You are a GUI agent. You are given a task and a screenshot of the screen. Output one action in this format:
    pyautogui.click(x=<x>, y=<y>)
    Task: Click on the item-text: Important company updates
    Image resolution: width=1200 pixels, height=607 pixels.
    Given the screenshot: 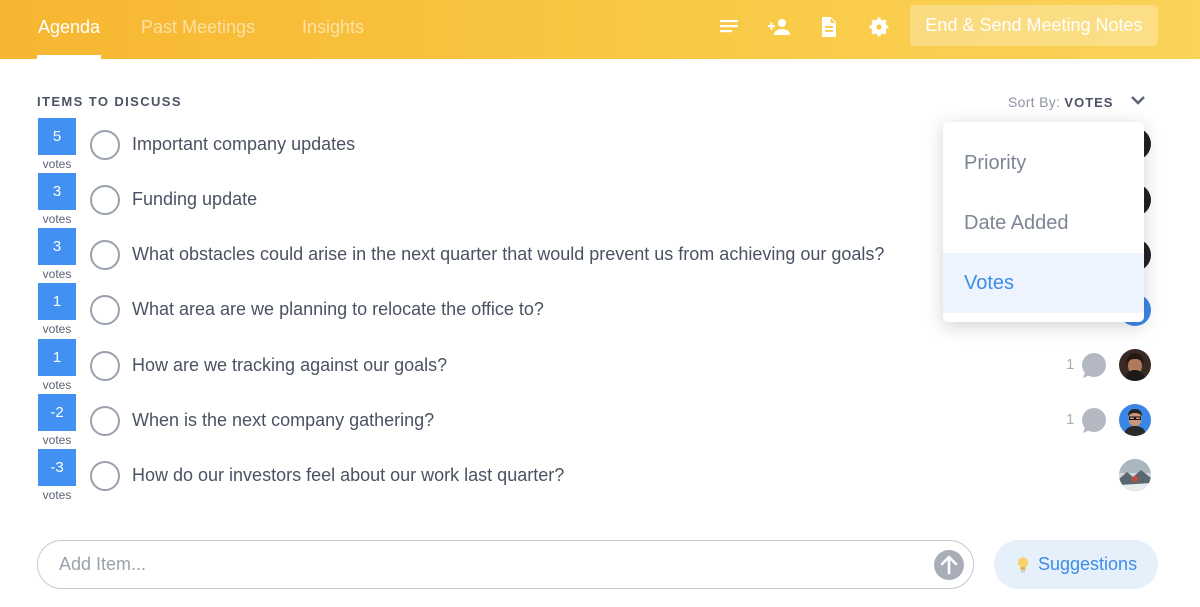 What is the action you would take?
    pyautogui.click(x=243, y=144)
    